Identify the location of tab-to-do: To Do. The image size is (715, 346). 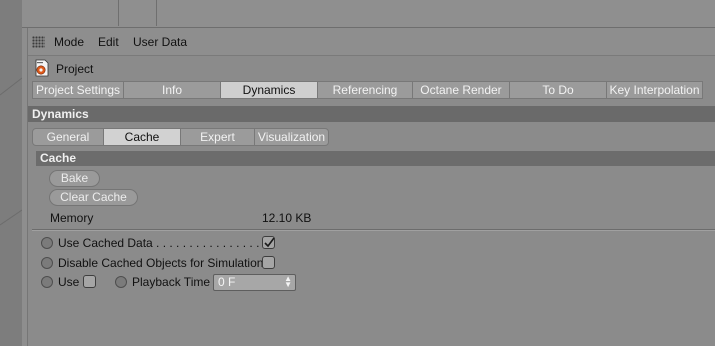
(558, 90).